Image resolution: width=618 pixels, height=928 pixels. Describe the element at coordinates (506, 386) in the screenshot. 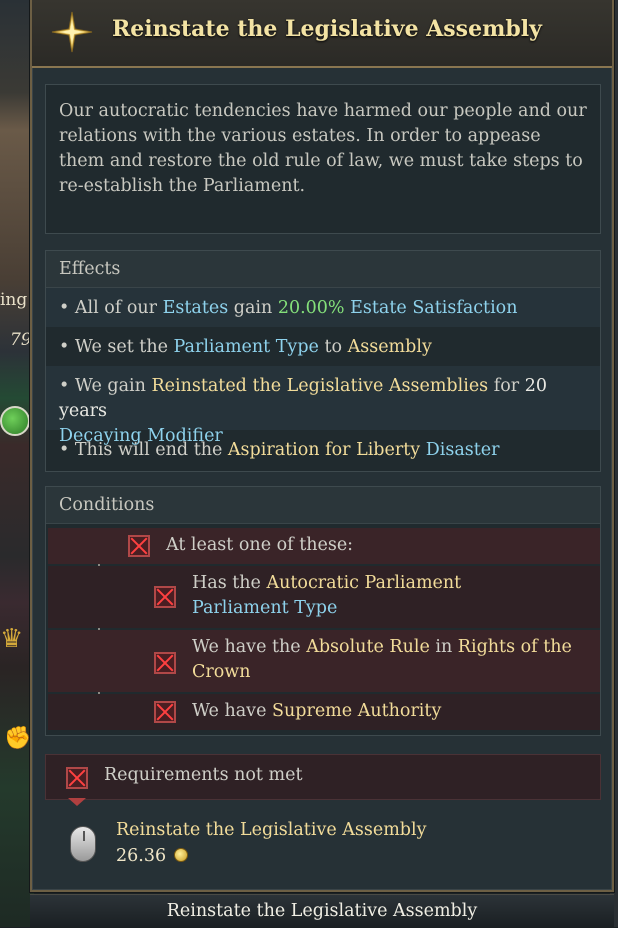

I see `effect-text: for` at that location.